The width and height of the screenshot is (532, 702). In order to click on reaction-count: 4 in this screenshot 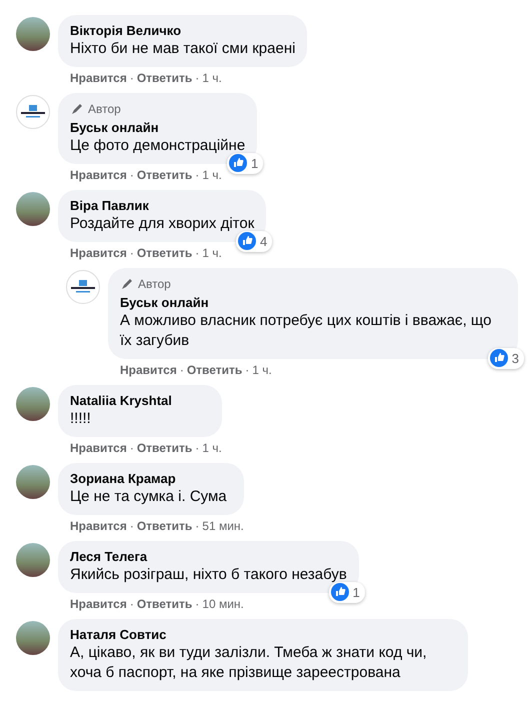, I will do `click(254, 241)`.